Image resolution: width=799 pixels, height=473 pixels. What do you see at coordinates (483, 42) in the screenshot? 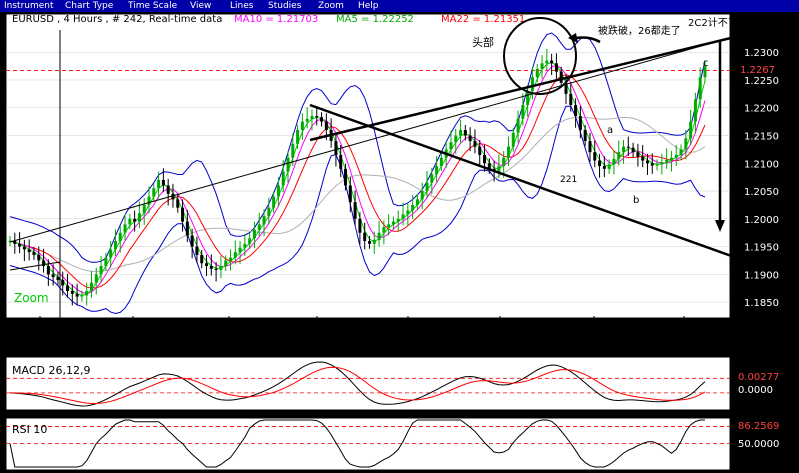
I see `head-label: 头部` at bounding box center [483, 42].